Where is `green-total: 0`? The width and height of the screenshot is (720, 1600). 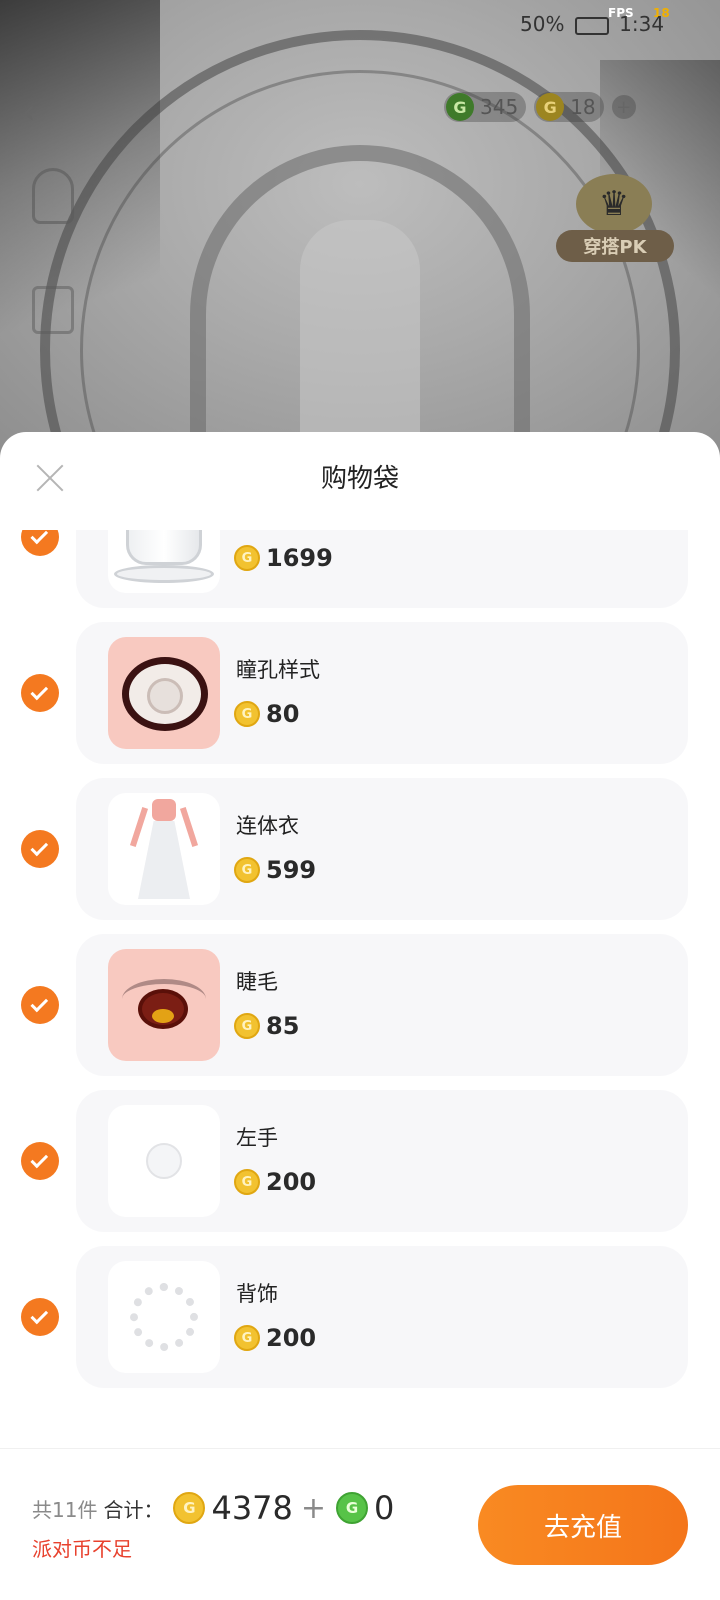
green-total: 0 is located at coordinates (384, 1508).